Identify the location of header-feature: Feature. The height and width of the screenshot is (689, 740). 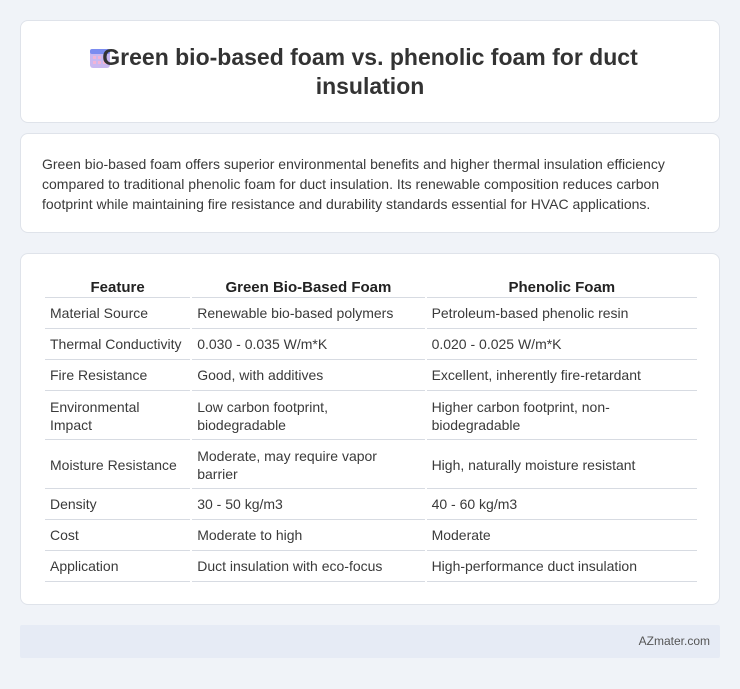
(118, 286).